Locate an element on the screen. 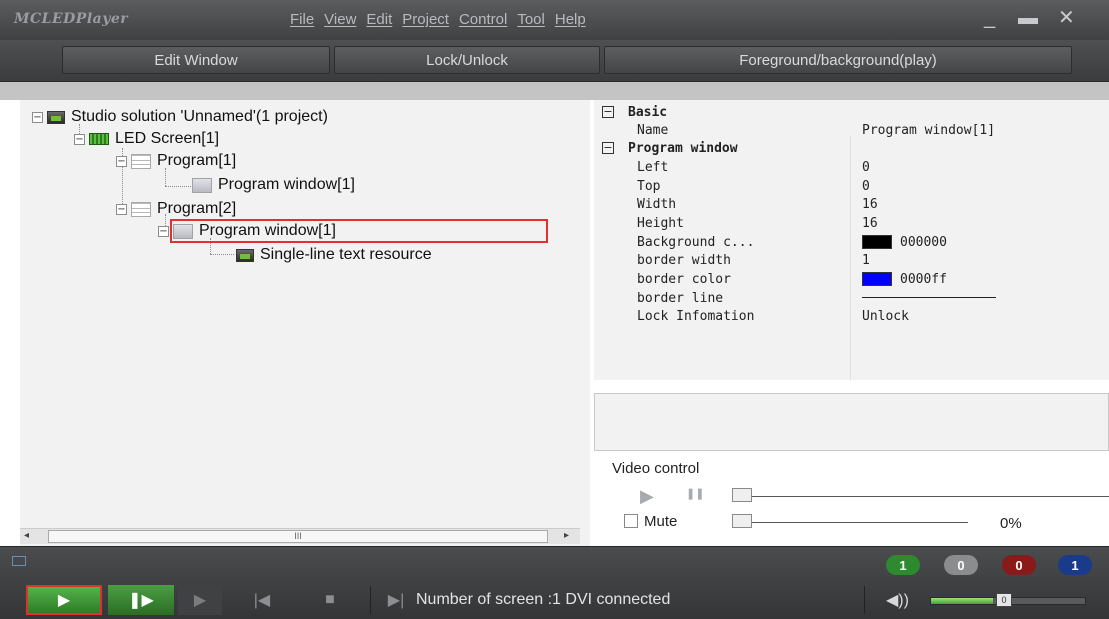 The width and height of the screenshot is (1109, 619). category-program-window: − Program window is located at coordinates (851, 148).